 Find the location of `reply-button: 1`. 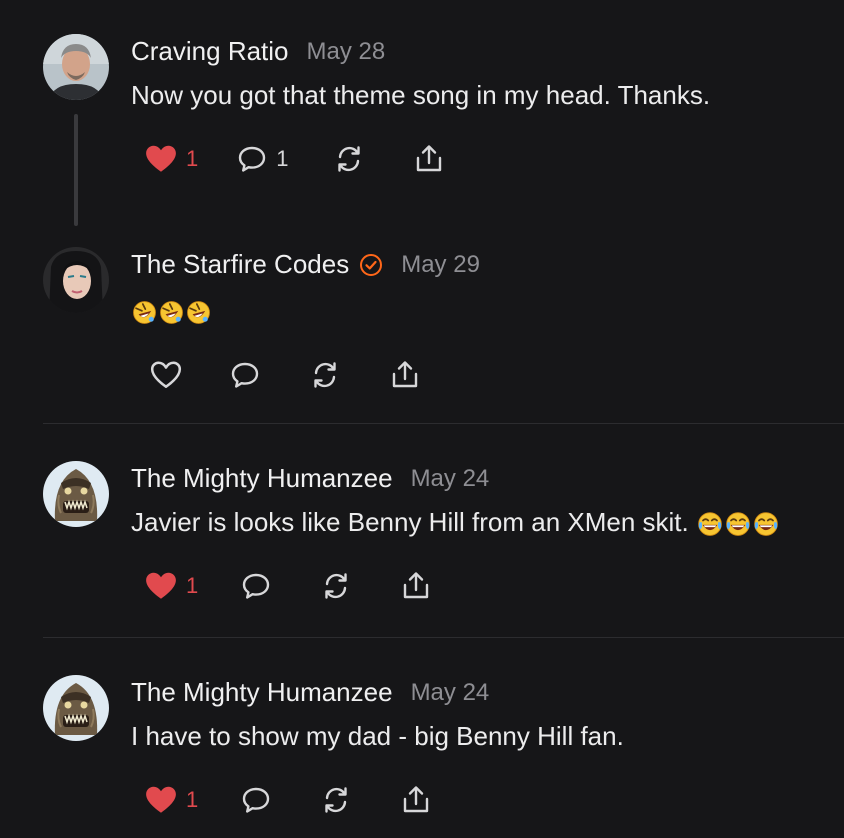

reply-button: 1 is located at coordinates (262, 159).